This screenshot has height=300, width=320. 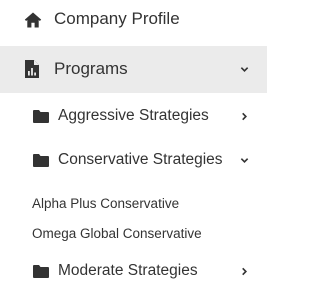 What do you see at coordinates (133, 69) in the screenshot?
I see `nav-item-programs: Programs` at bounding box center [133, 69].